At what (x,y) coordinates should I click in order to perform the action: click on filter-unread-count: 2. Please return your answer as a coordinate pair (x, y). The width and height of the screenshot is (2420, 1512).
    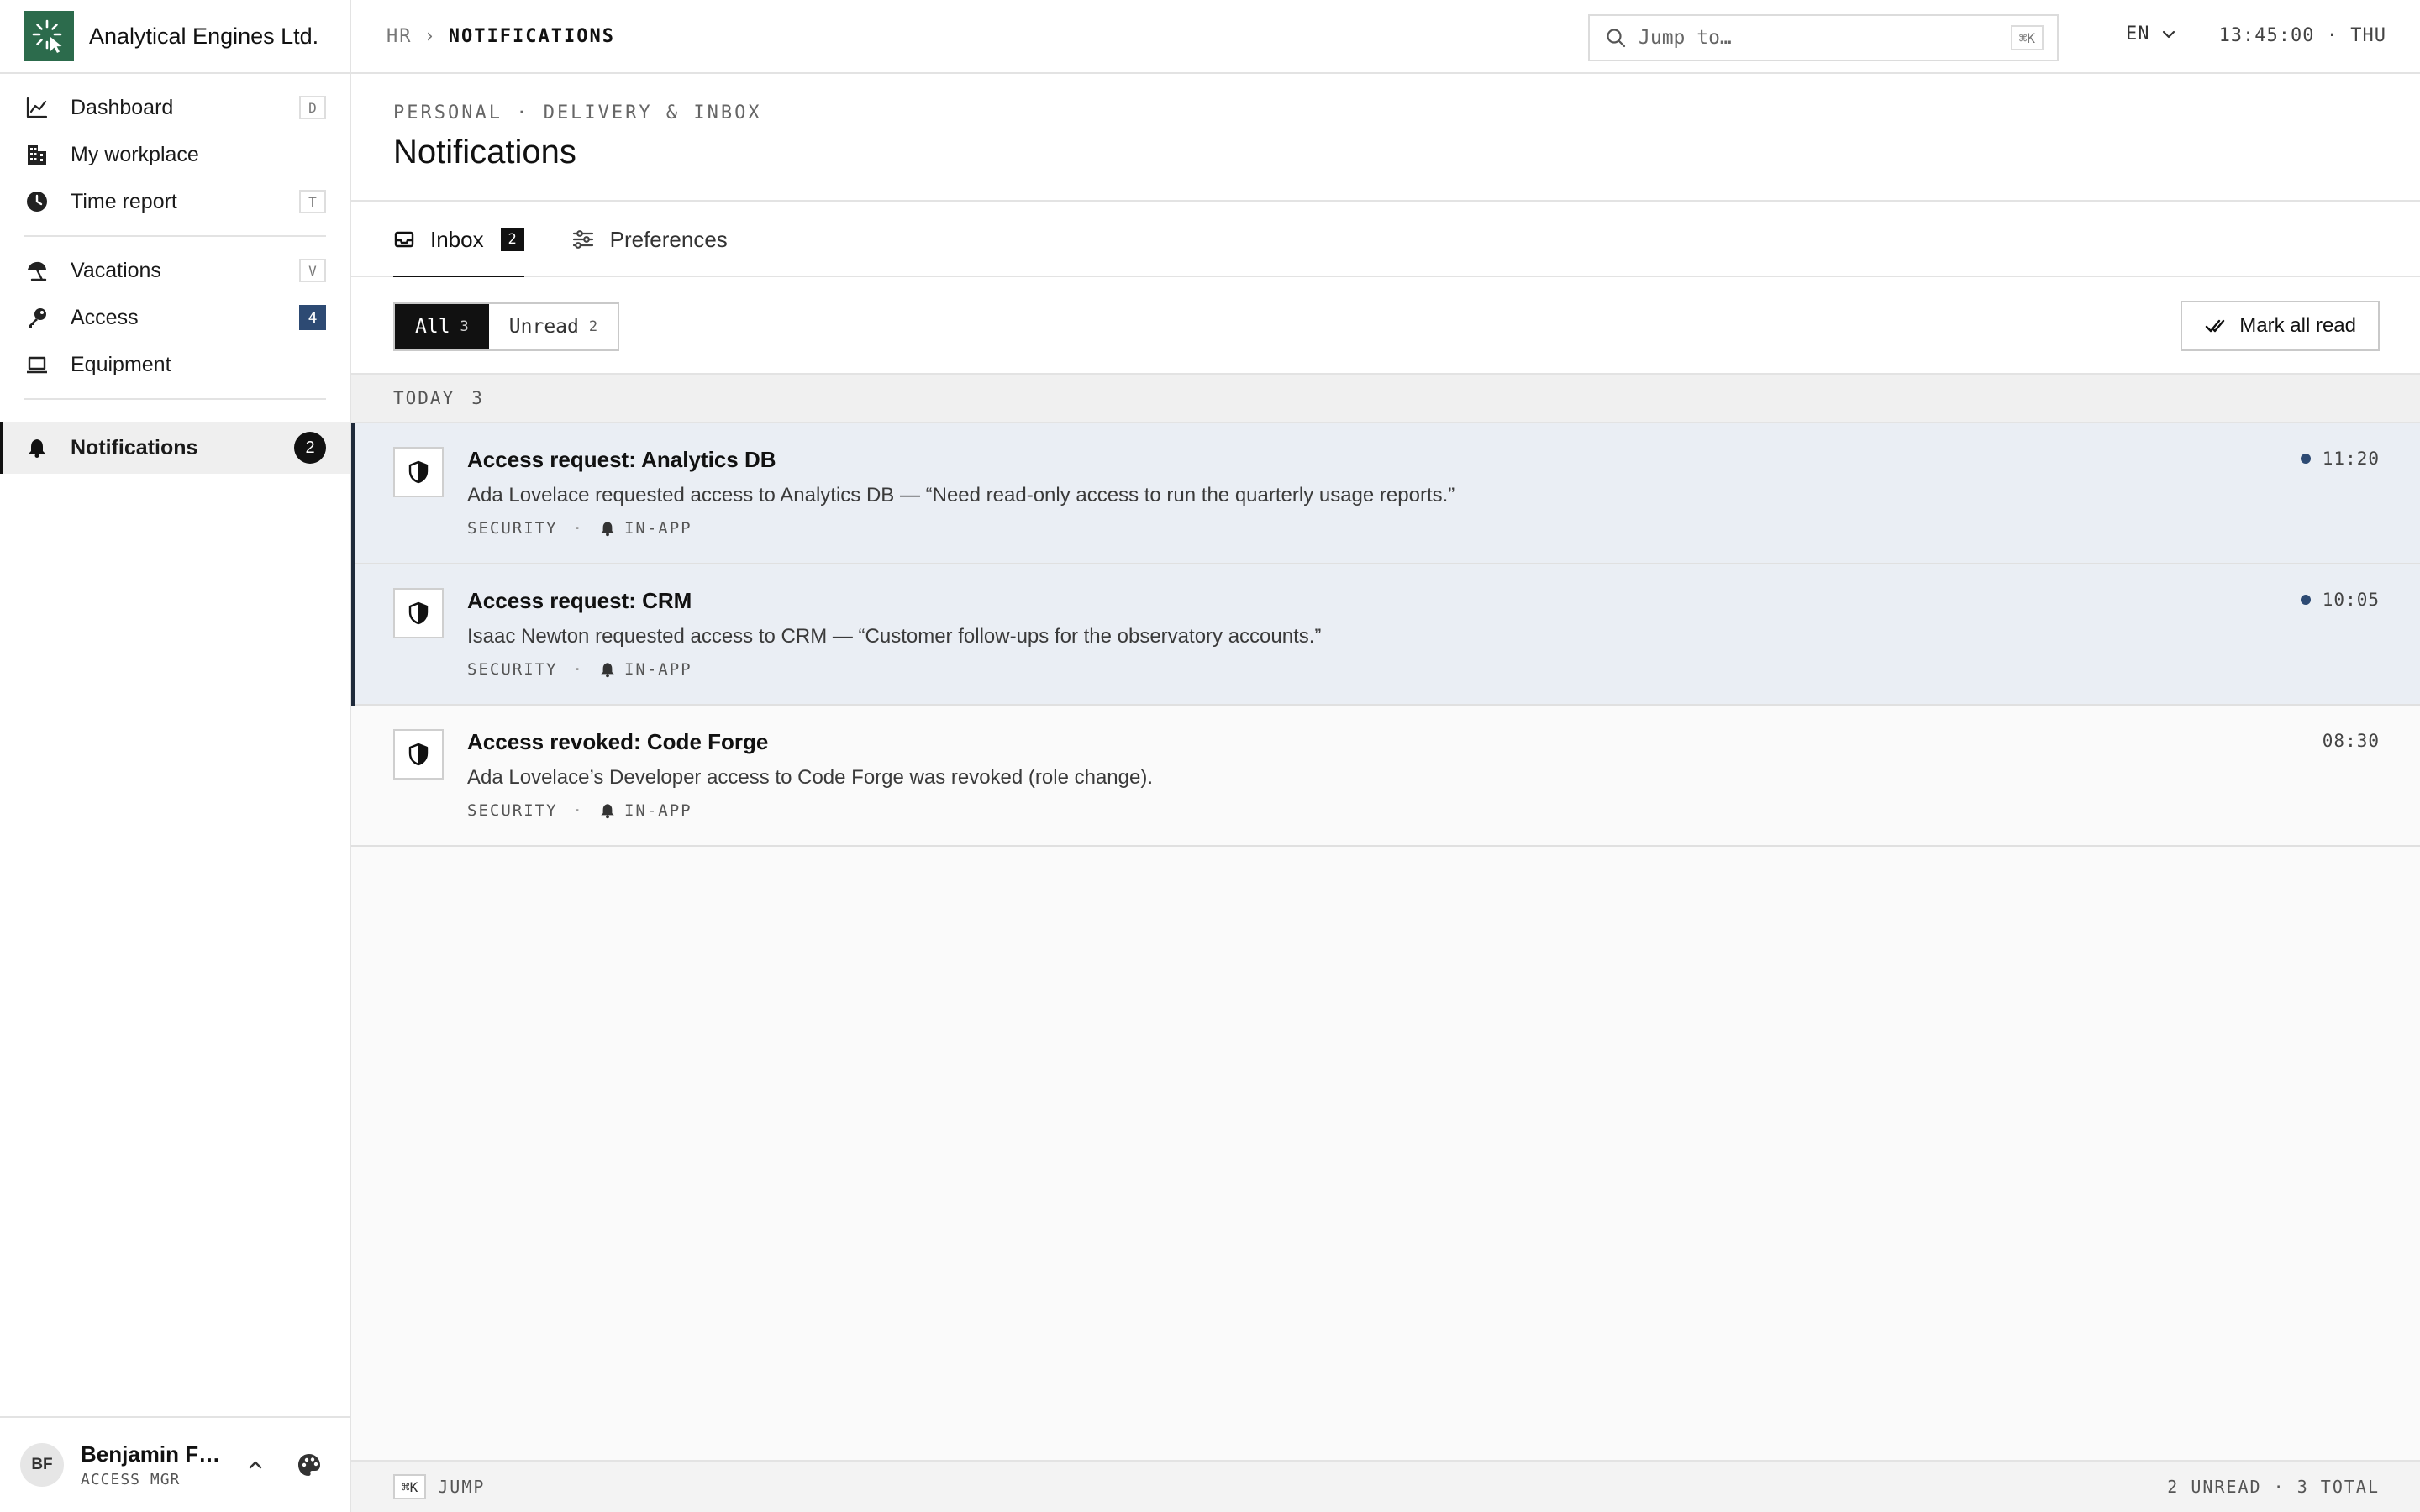
    Looking at the image, I should click on (593, 326).